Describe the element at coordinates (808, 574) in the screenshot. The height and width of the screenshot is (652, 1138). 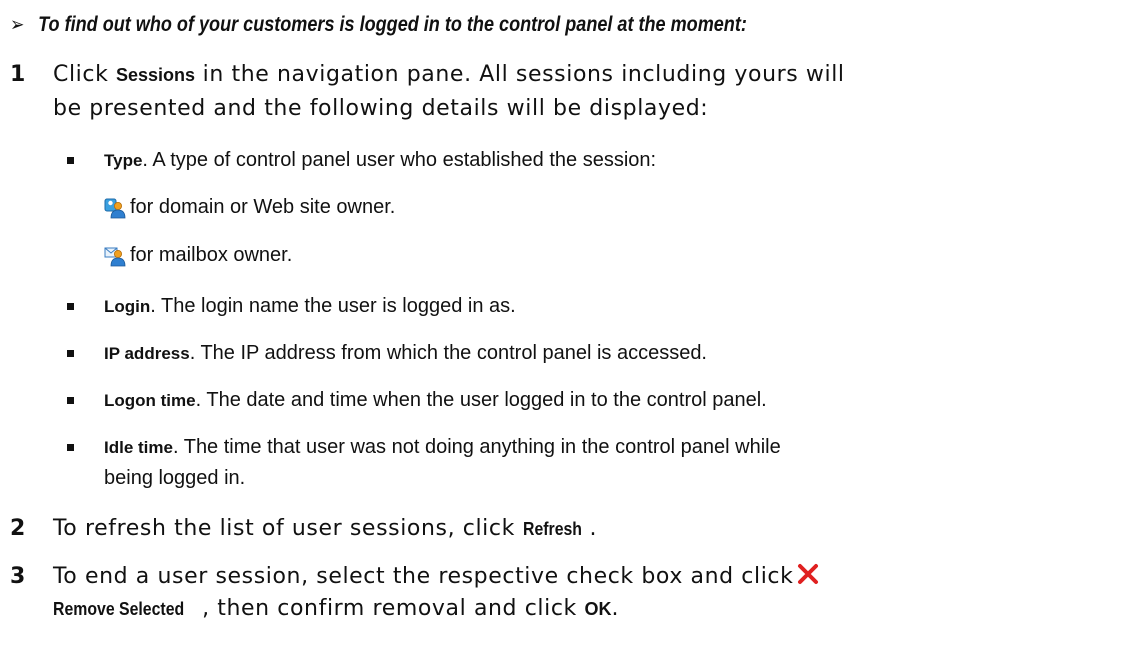
I see `remove-x-icon` at that location.